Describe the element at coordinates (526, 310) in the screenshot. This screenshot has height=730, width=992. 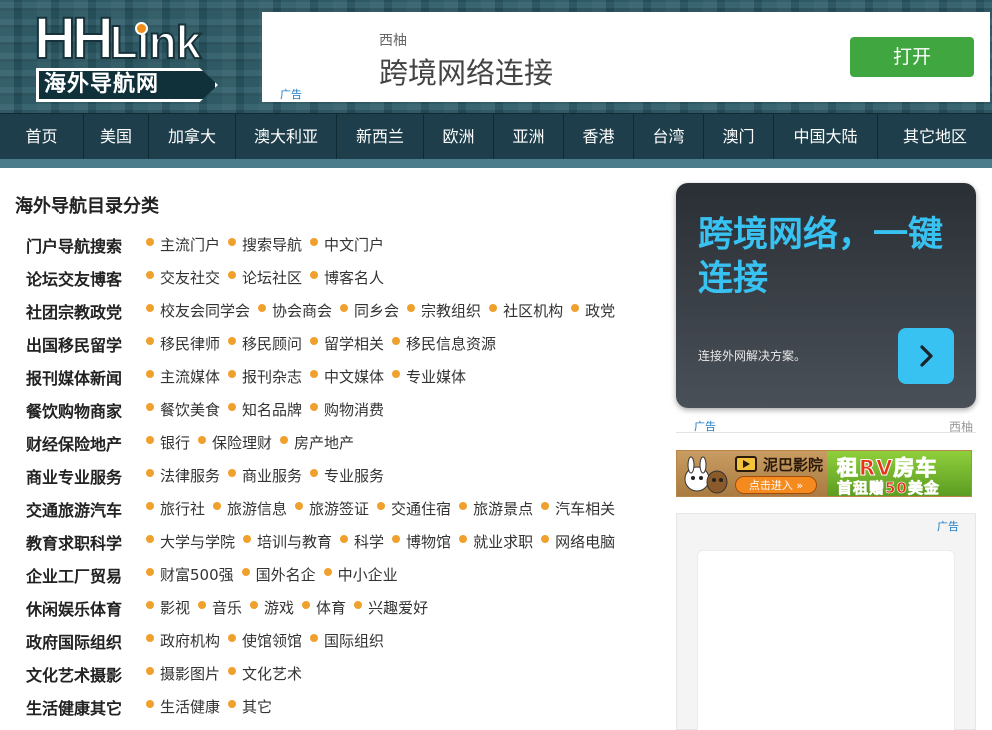
I see `directory-link: 社区机构` at that location.